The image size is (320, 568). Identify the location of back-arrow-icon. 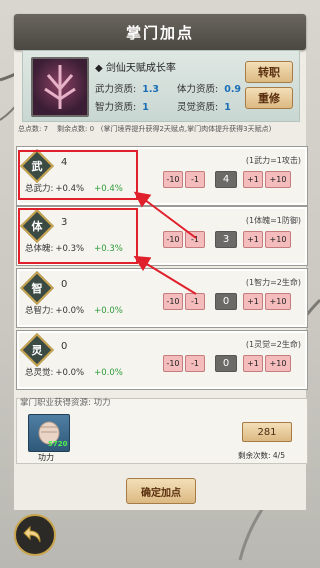
(32, 534).